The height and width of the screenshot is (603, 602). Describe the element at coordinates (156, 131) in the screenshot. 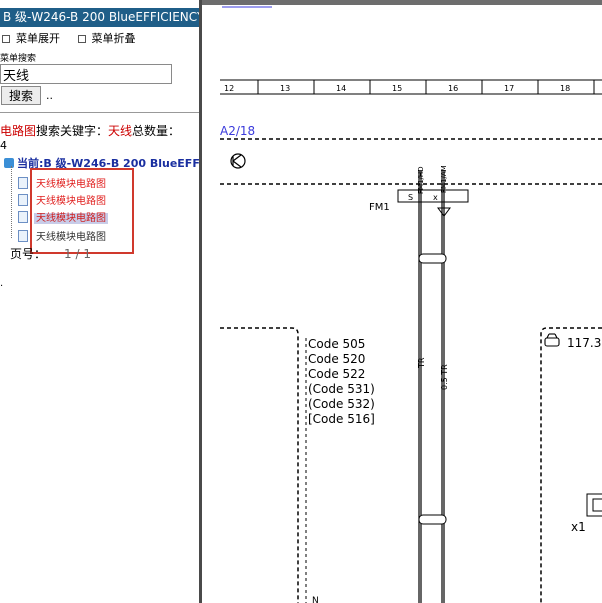

I see `result-total-label: 总数量：` at that location.